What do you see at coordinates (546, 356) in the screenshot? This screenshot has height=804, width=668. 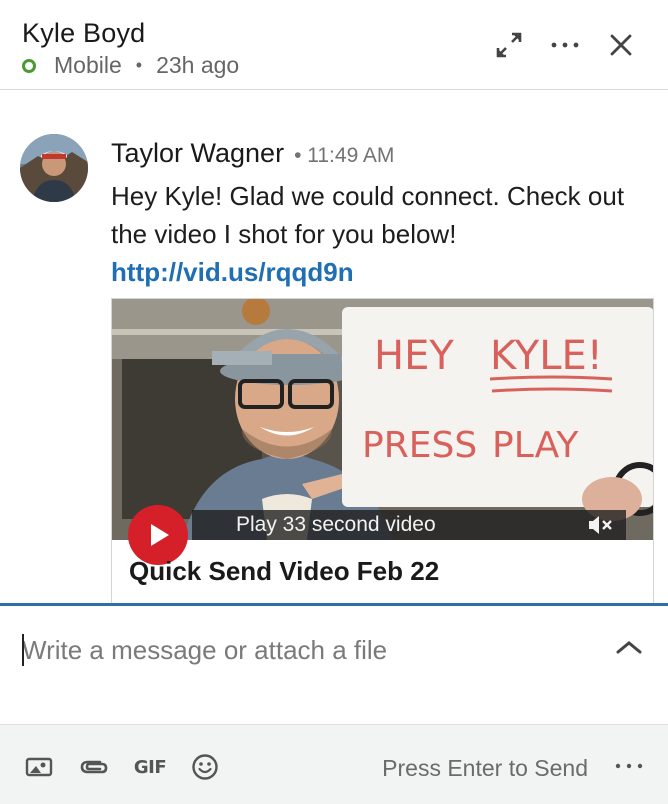 I see `svg-text: KYLE!` at bounding box center [546, 356].